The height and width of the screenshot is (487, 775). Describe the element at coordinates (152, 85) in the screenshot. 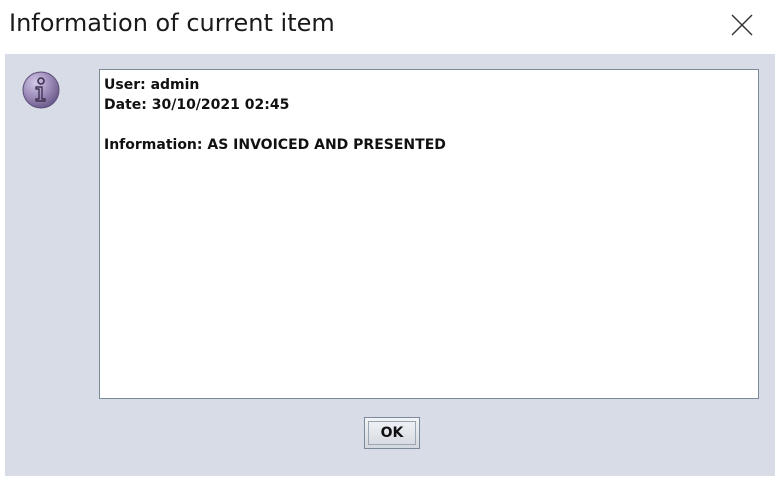

I see `user-line: User: admin` at that location.